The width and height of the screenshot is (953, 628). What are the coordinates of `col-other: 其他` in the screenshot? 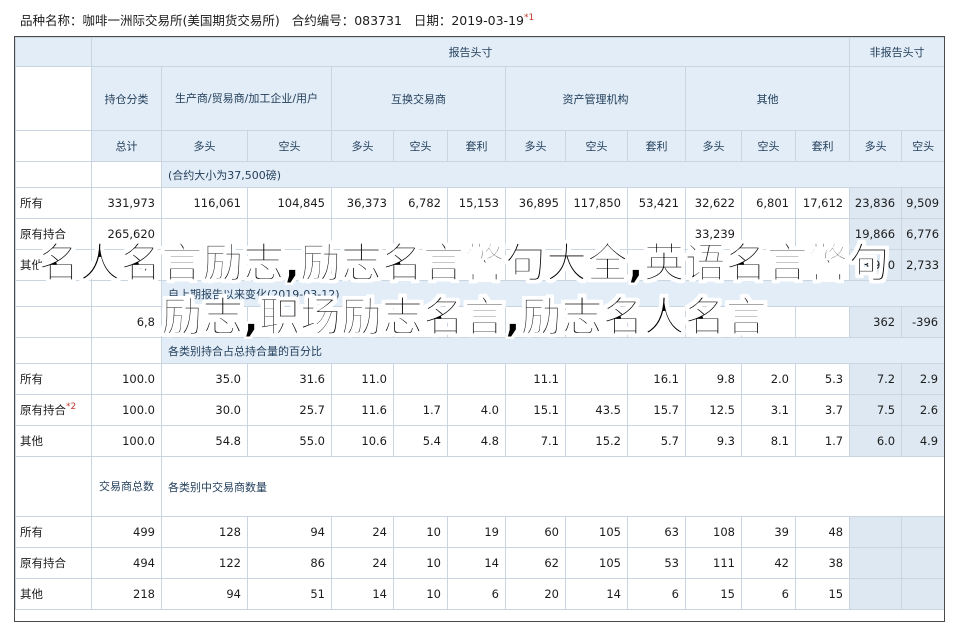 It's located at (767, 98).